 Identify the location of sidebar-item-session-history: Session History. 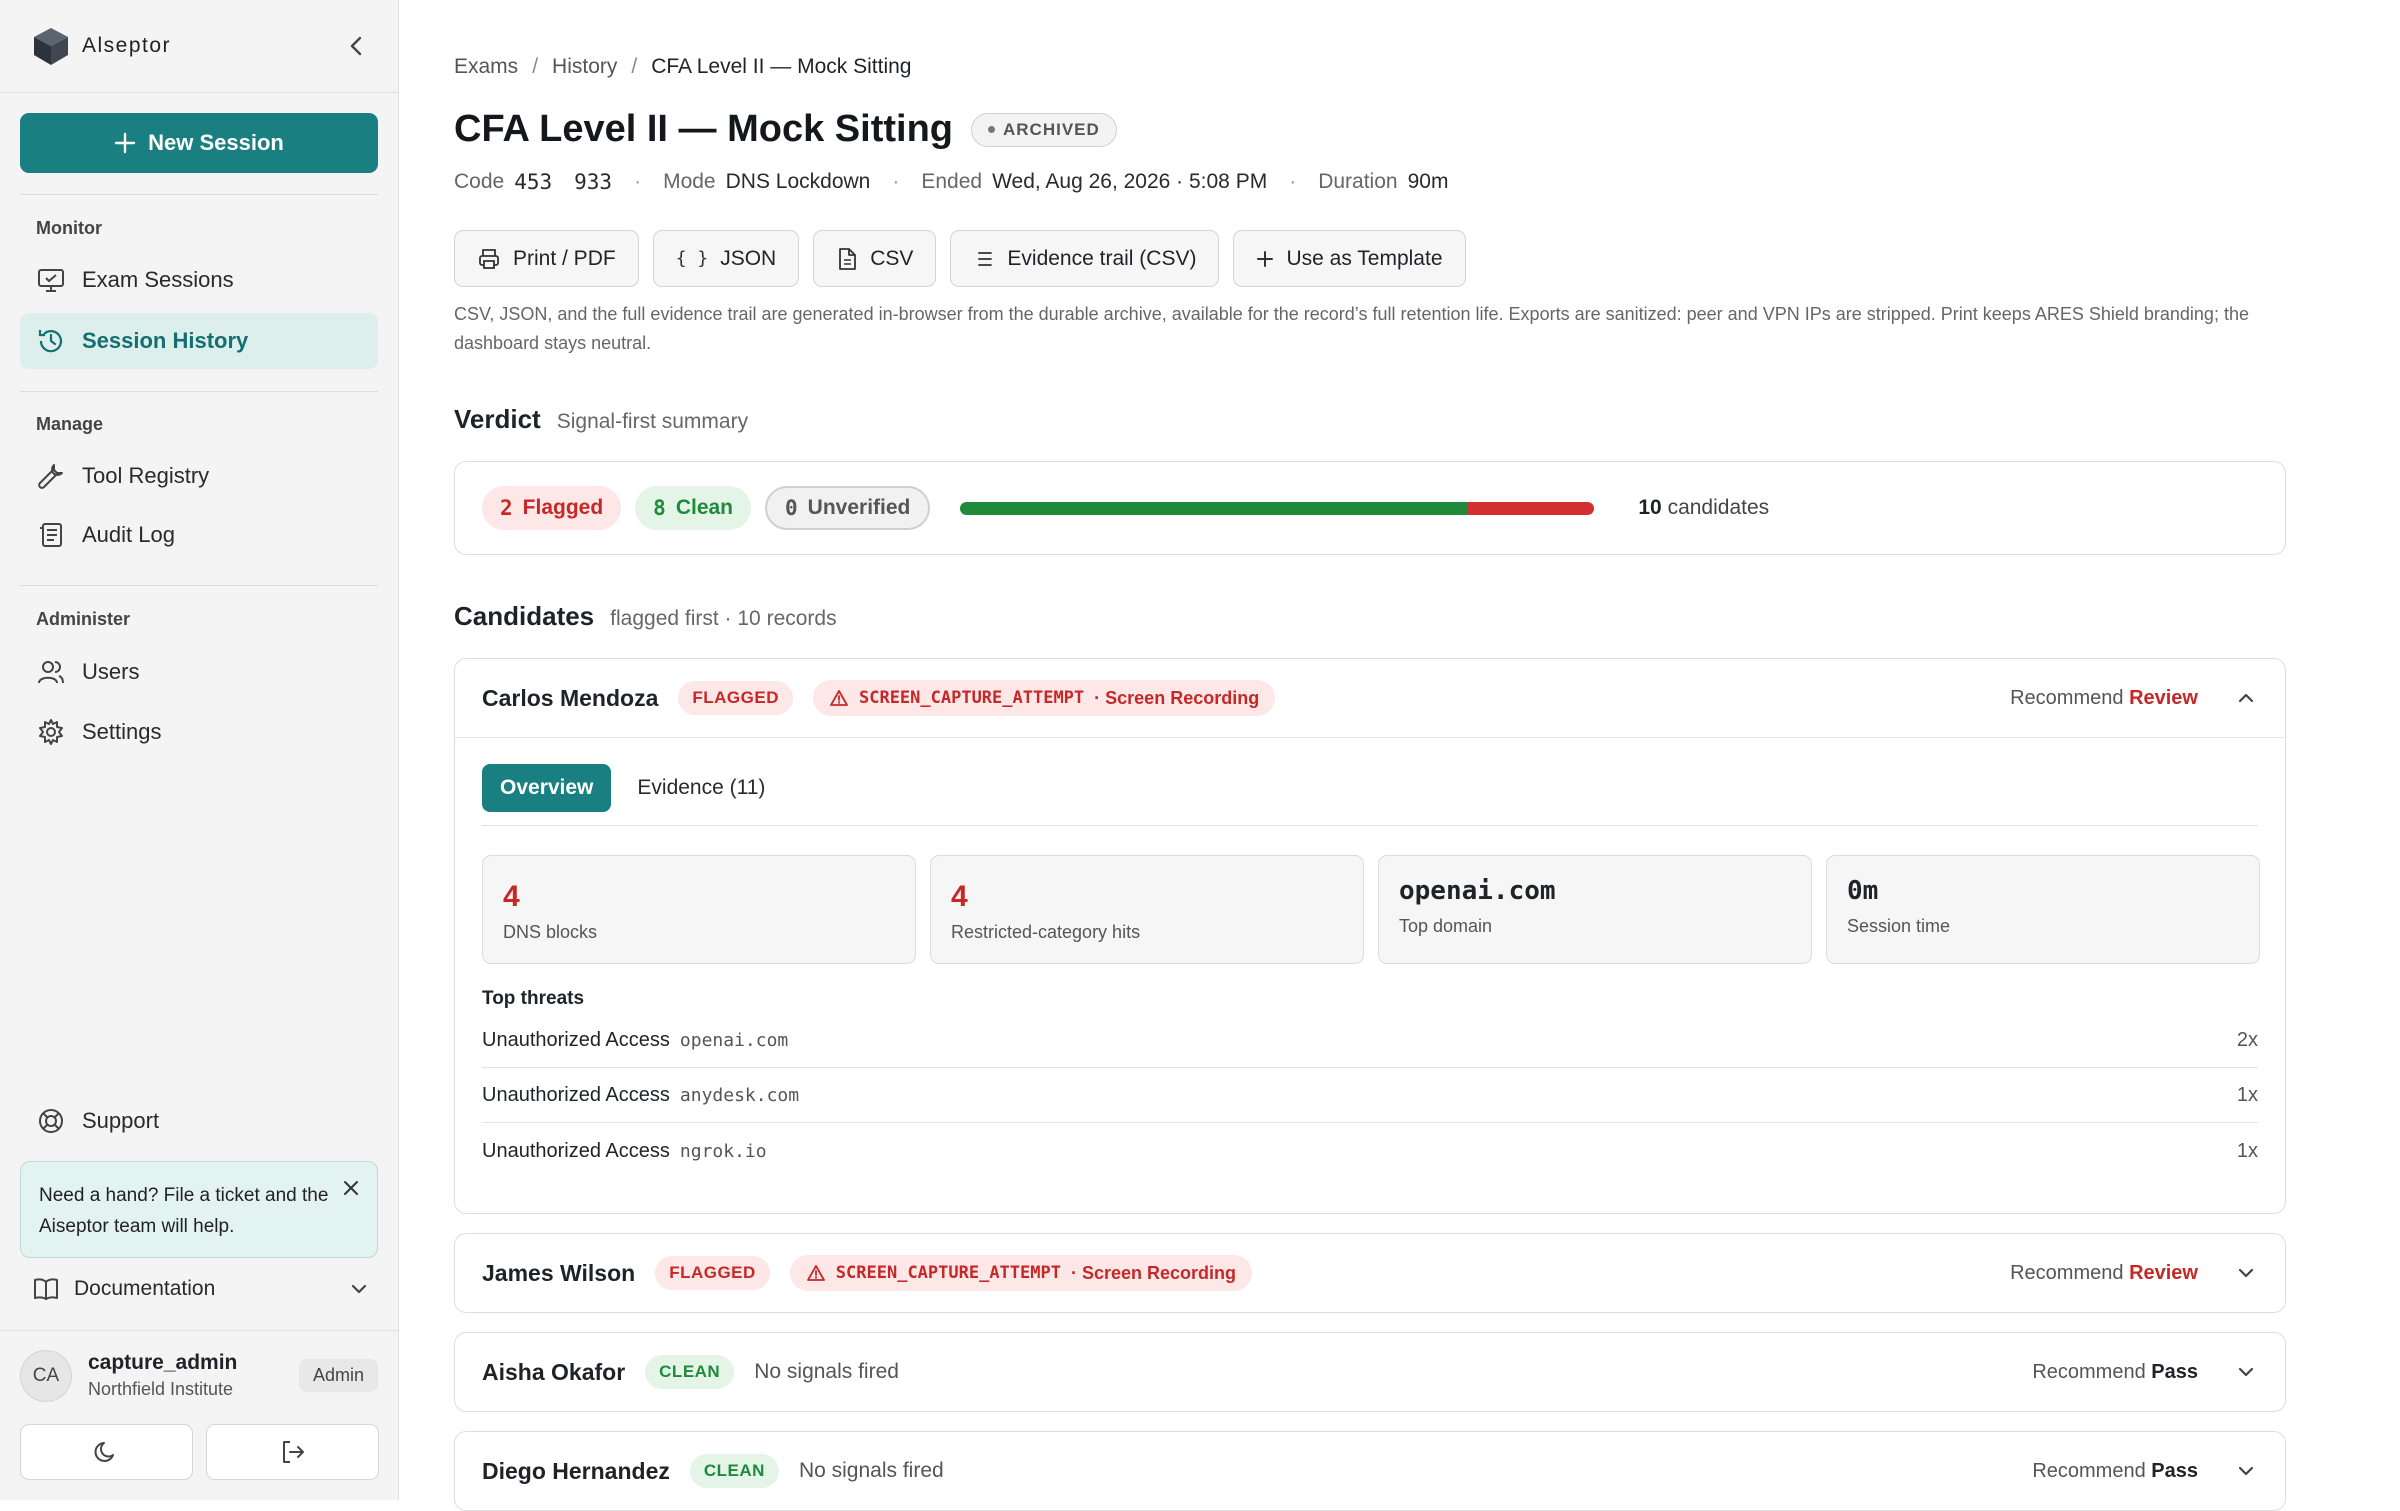
(199, 341).